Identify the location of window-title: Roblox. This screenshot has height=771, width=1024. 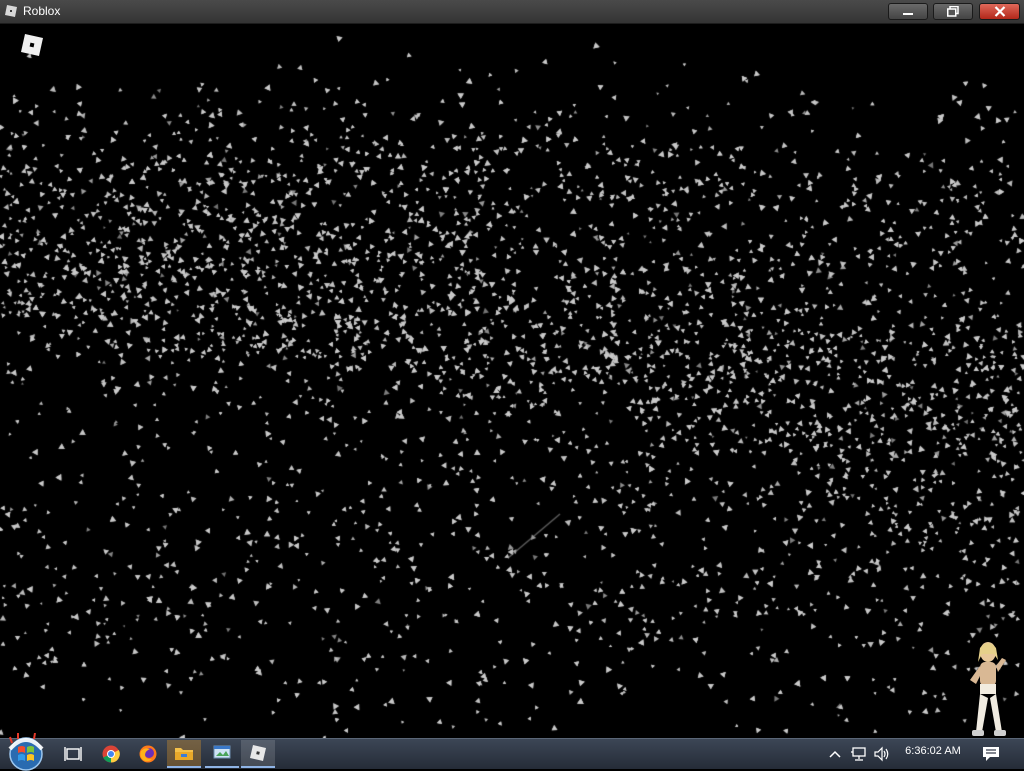
(42, 11).